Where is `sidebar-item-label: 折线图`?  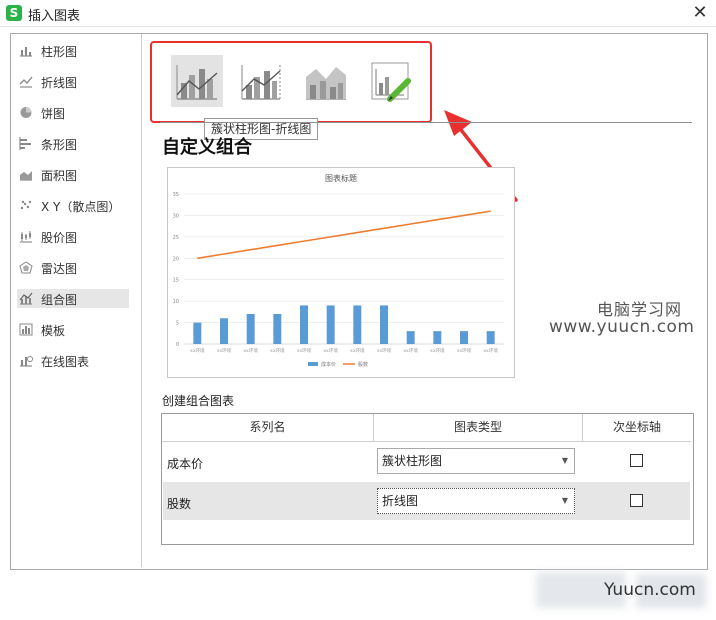 sidebar-item-label: 折线图 is located at coordinates (59, 83).